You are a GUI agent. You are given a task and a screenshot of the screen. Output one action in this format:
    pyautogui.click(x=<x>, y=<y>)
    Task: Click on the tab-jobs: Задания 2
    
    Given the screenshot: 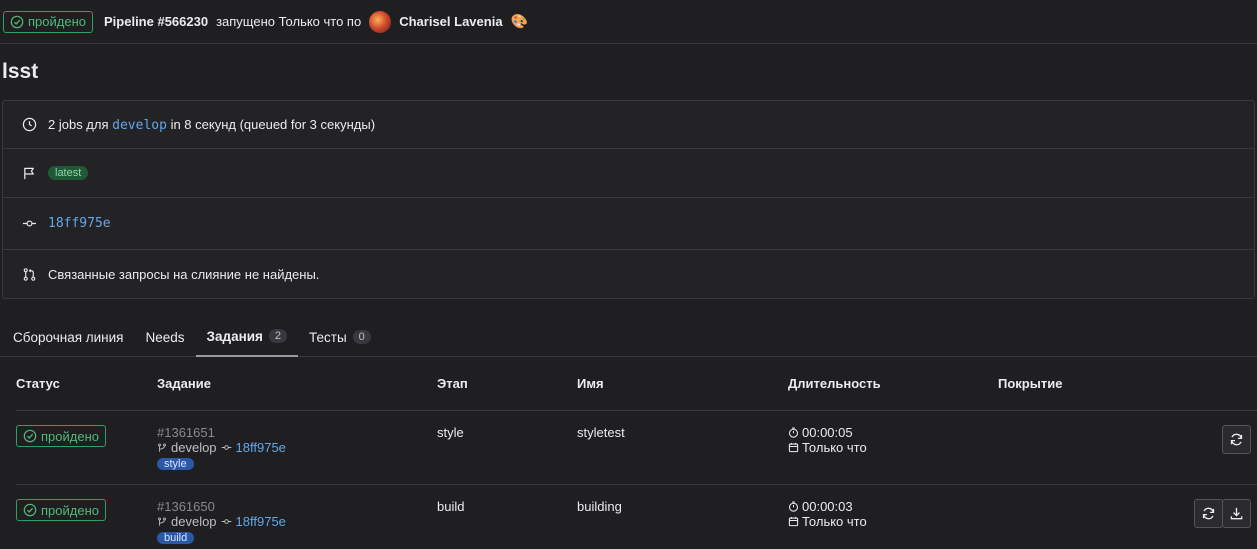 What is the action you would take?
    pyautogui.click(x=247, y=337)
    